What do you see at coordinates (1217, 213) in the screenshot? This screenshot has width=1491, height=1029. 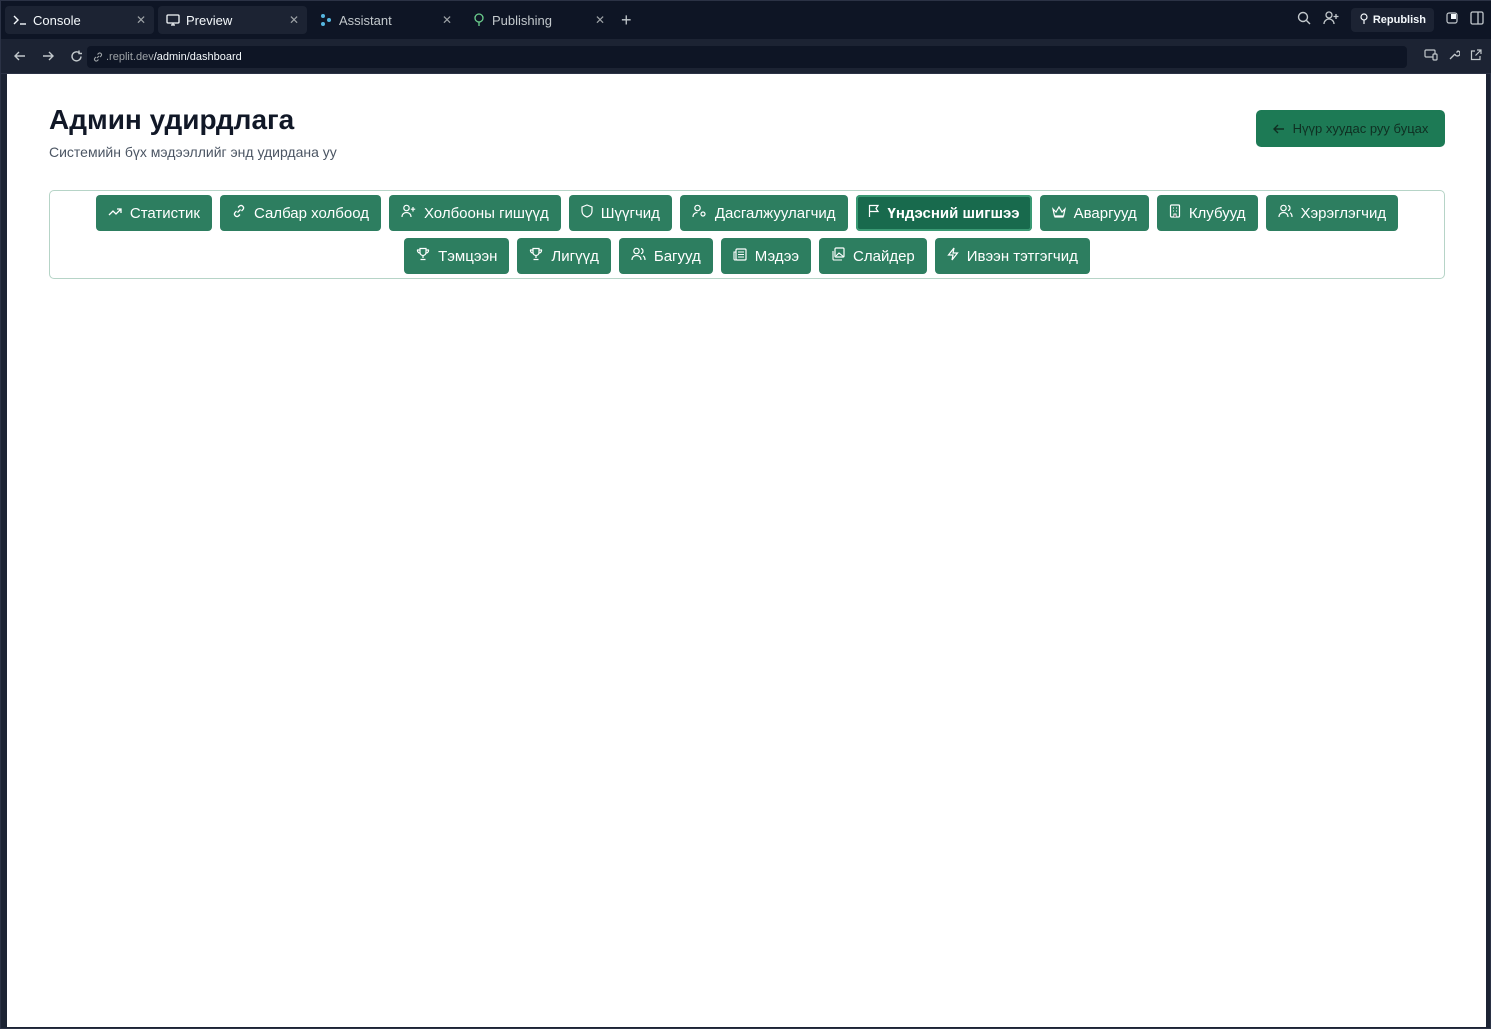 I see `nav-label: Клубууд` at bounding box center [1217, 213].